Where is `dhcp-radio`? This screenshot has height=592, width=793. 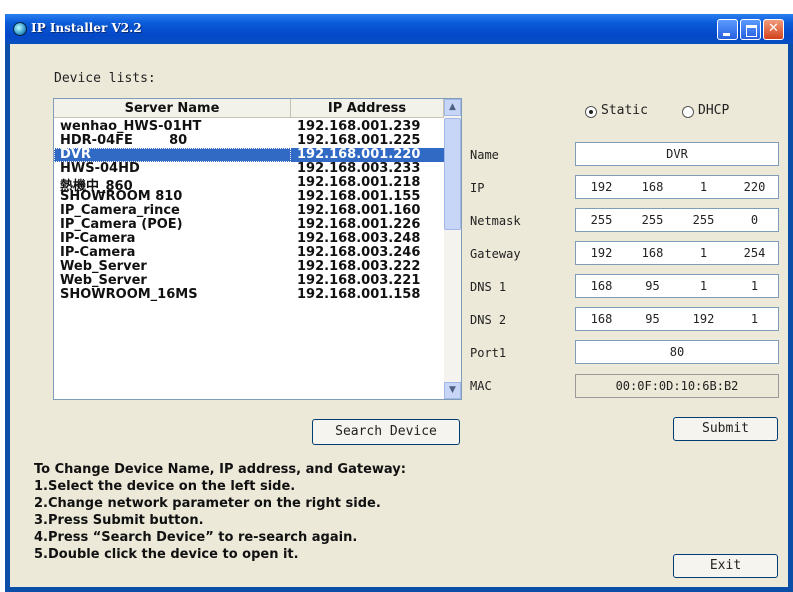
dhcp-radio is located at coordinates (688, 112).